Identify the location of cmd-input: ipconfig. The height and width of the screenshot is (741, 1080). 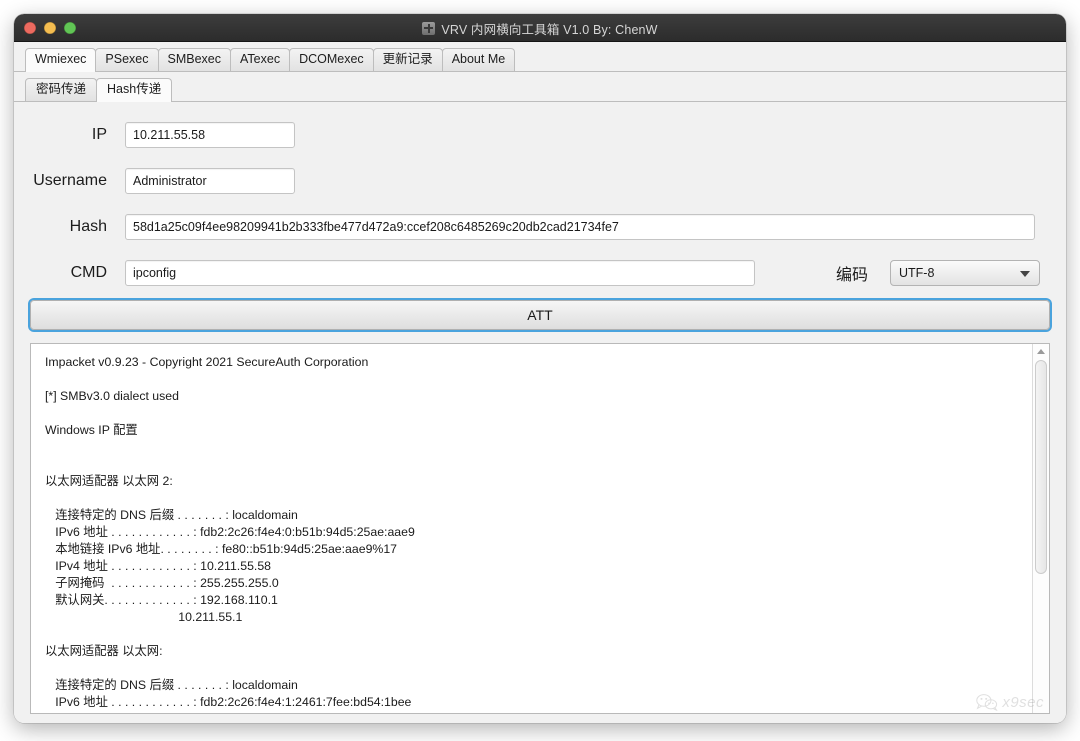
(440, 273).